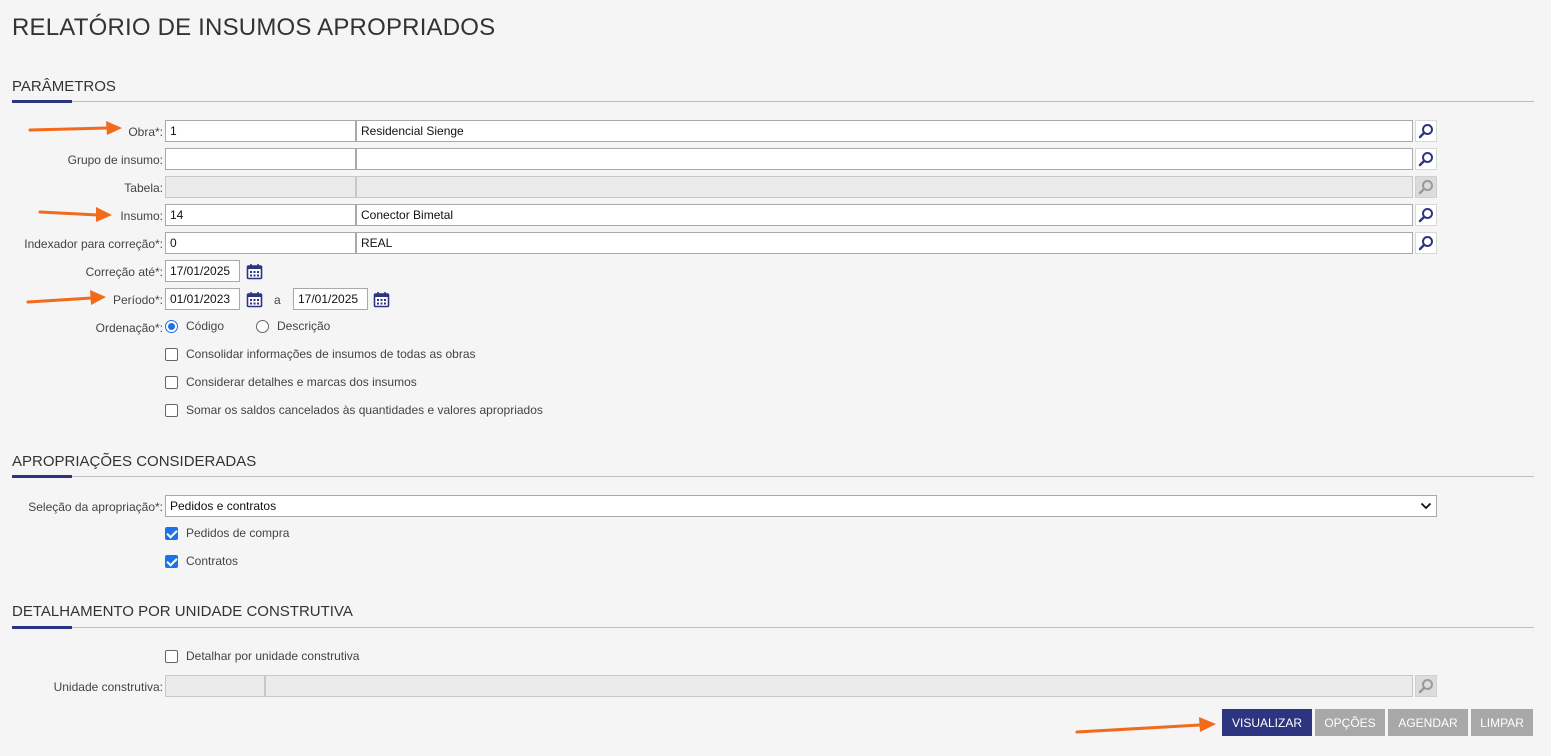 Image resolution: width=1551 pixels, height=756 pixels. What do you see at coordinates (304, 326) in the screenshot?
I see `ordenacao-descricao-label: Descrição` at bounding box center [304, 326].